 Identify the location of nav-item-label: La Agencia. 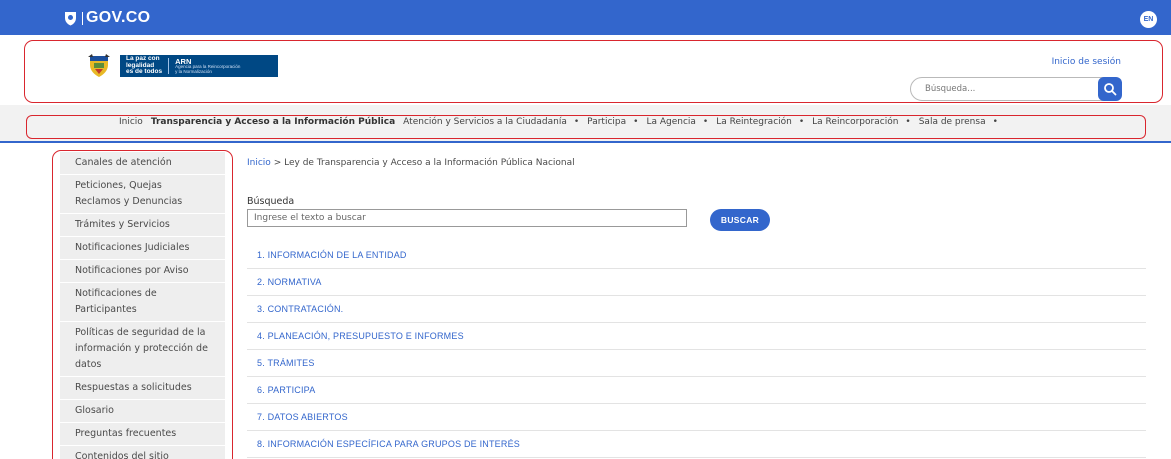
(671, 122).